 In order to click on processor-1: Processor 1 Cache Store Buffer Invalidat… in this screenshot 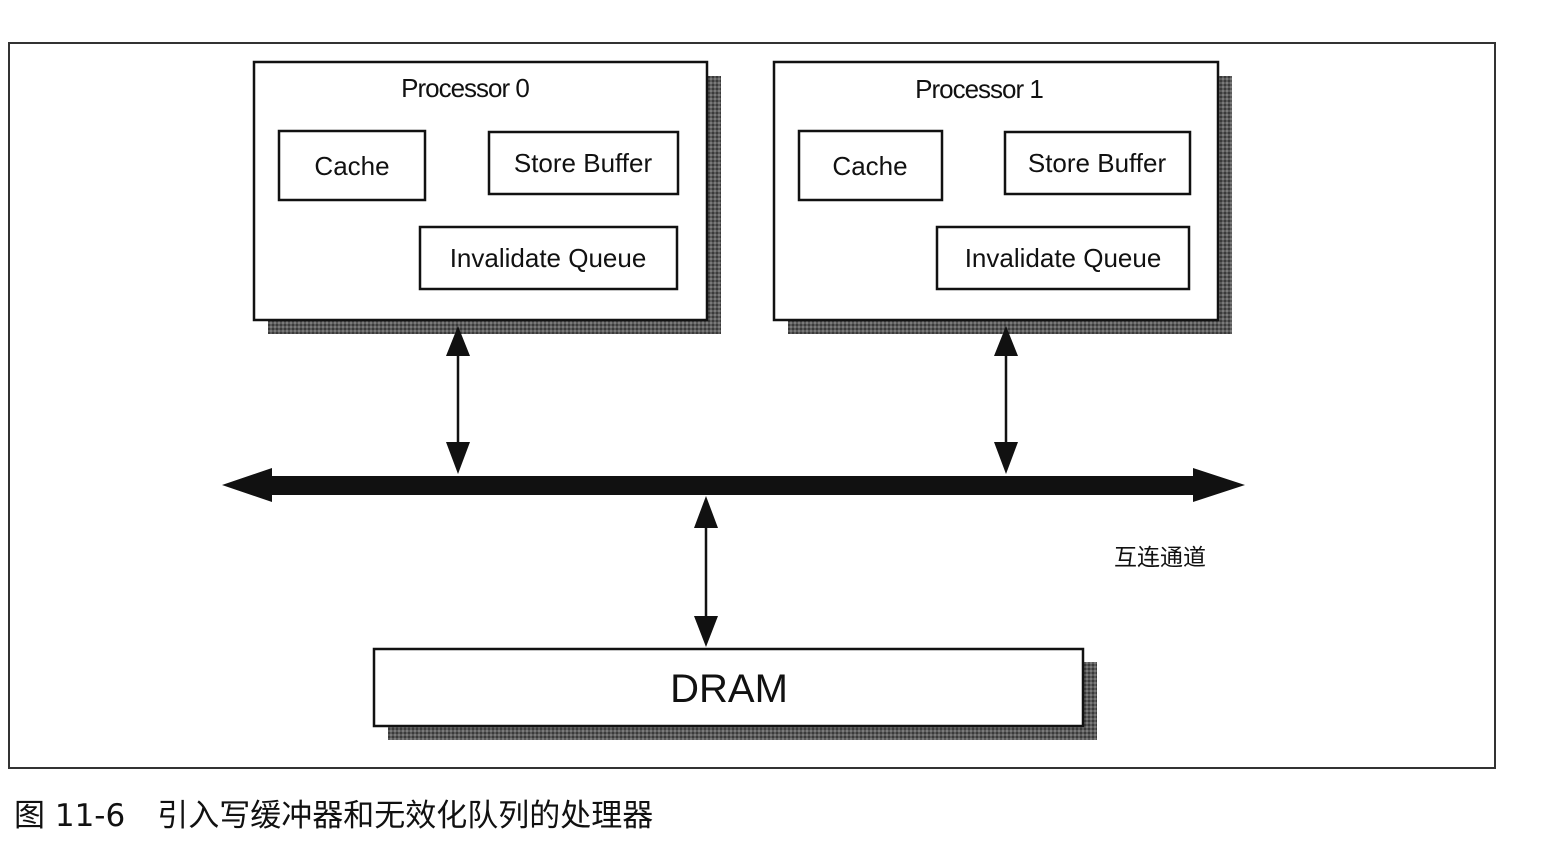, I will do `click(1002, 197)`.